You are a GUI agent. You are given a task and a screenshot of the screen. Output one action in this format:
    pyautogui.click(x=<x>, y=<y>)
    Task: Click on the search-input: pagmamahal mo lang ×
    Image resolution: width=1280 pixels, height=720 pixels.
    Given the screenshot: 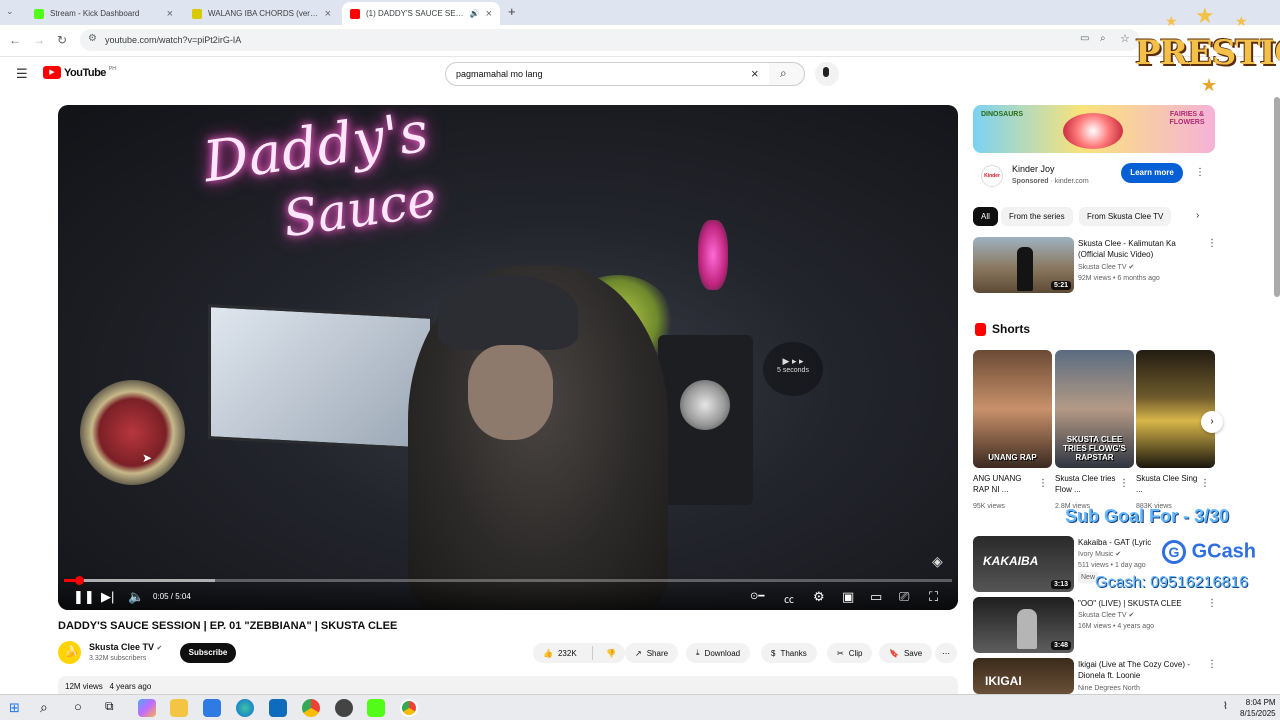 What is the action you would take?
    pyautogui.click(x=607, y=74)
    